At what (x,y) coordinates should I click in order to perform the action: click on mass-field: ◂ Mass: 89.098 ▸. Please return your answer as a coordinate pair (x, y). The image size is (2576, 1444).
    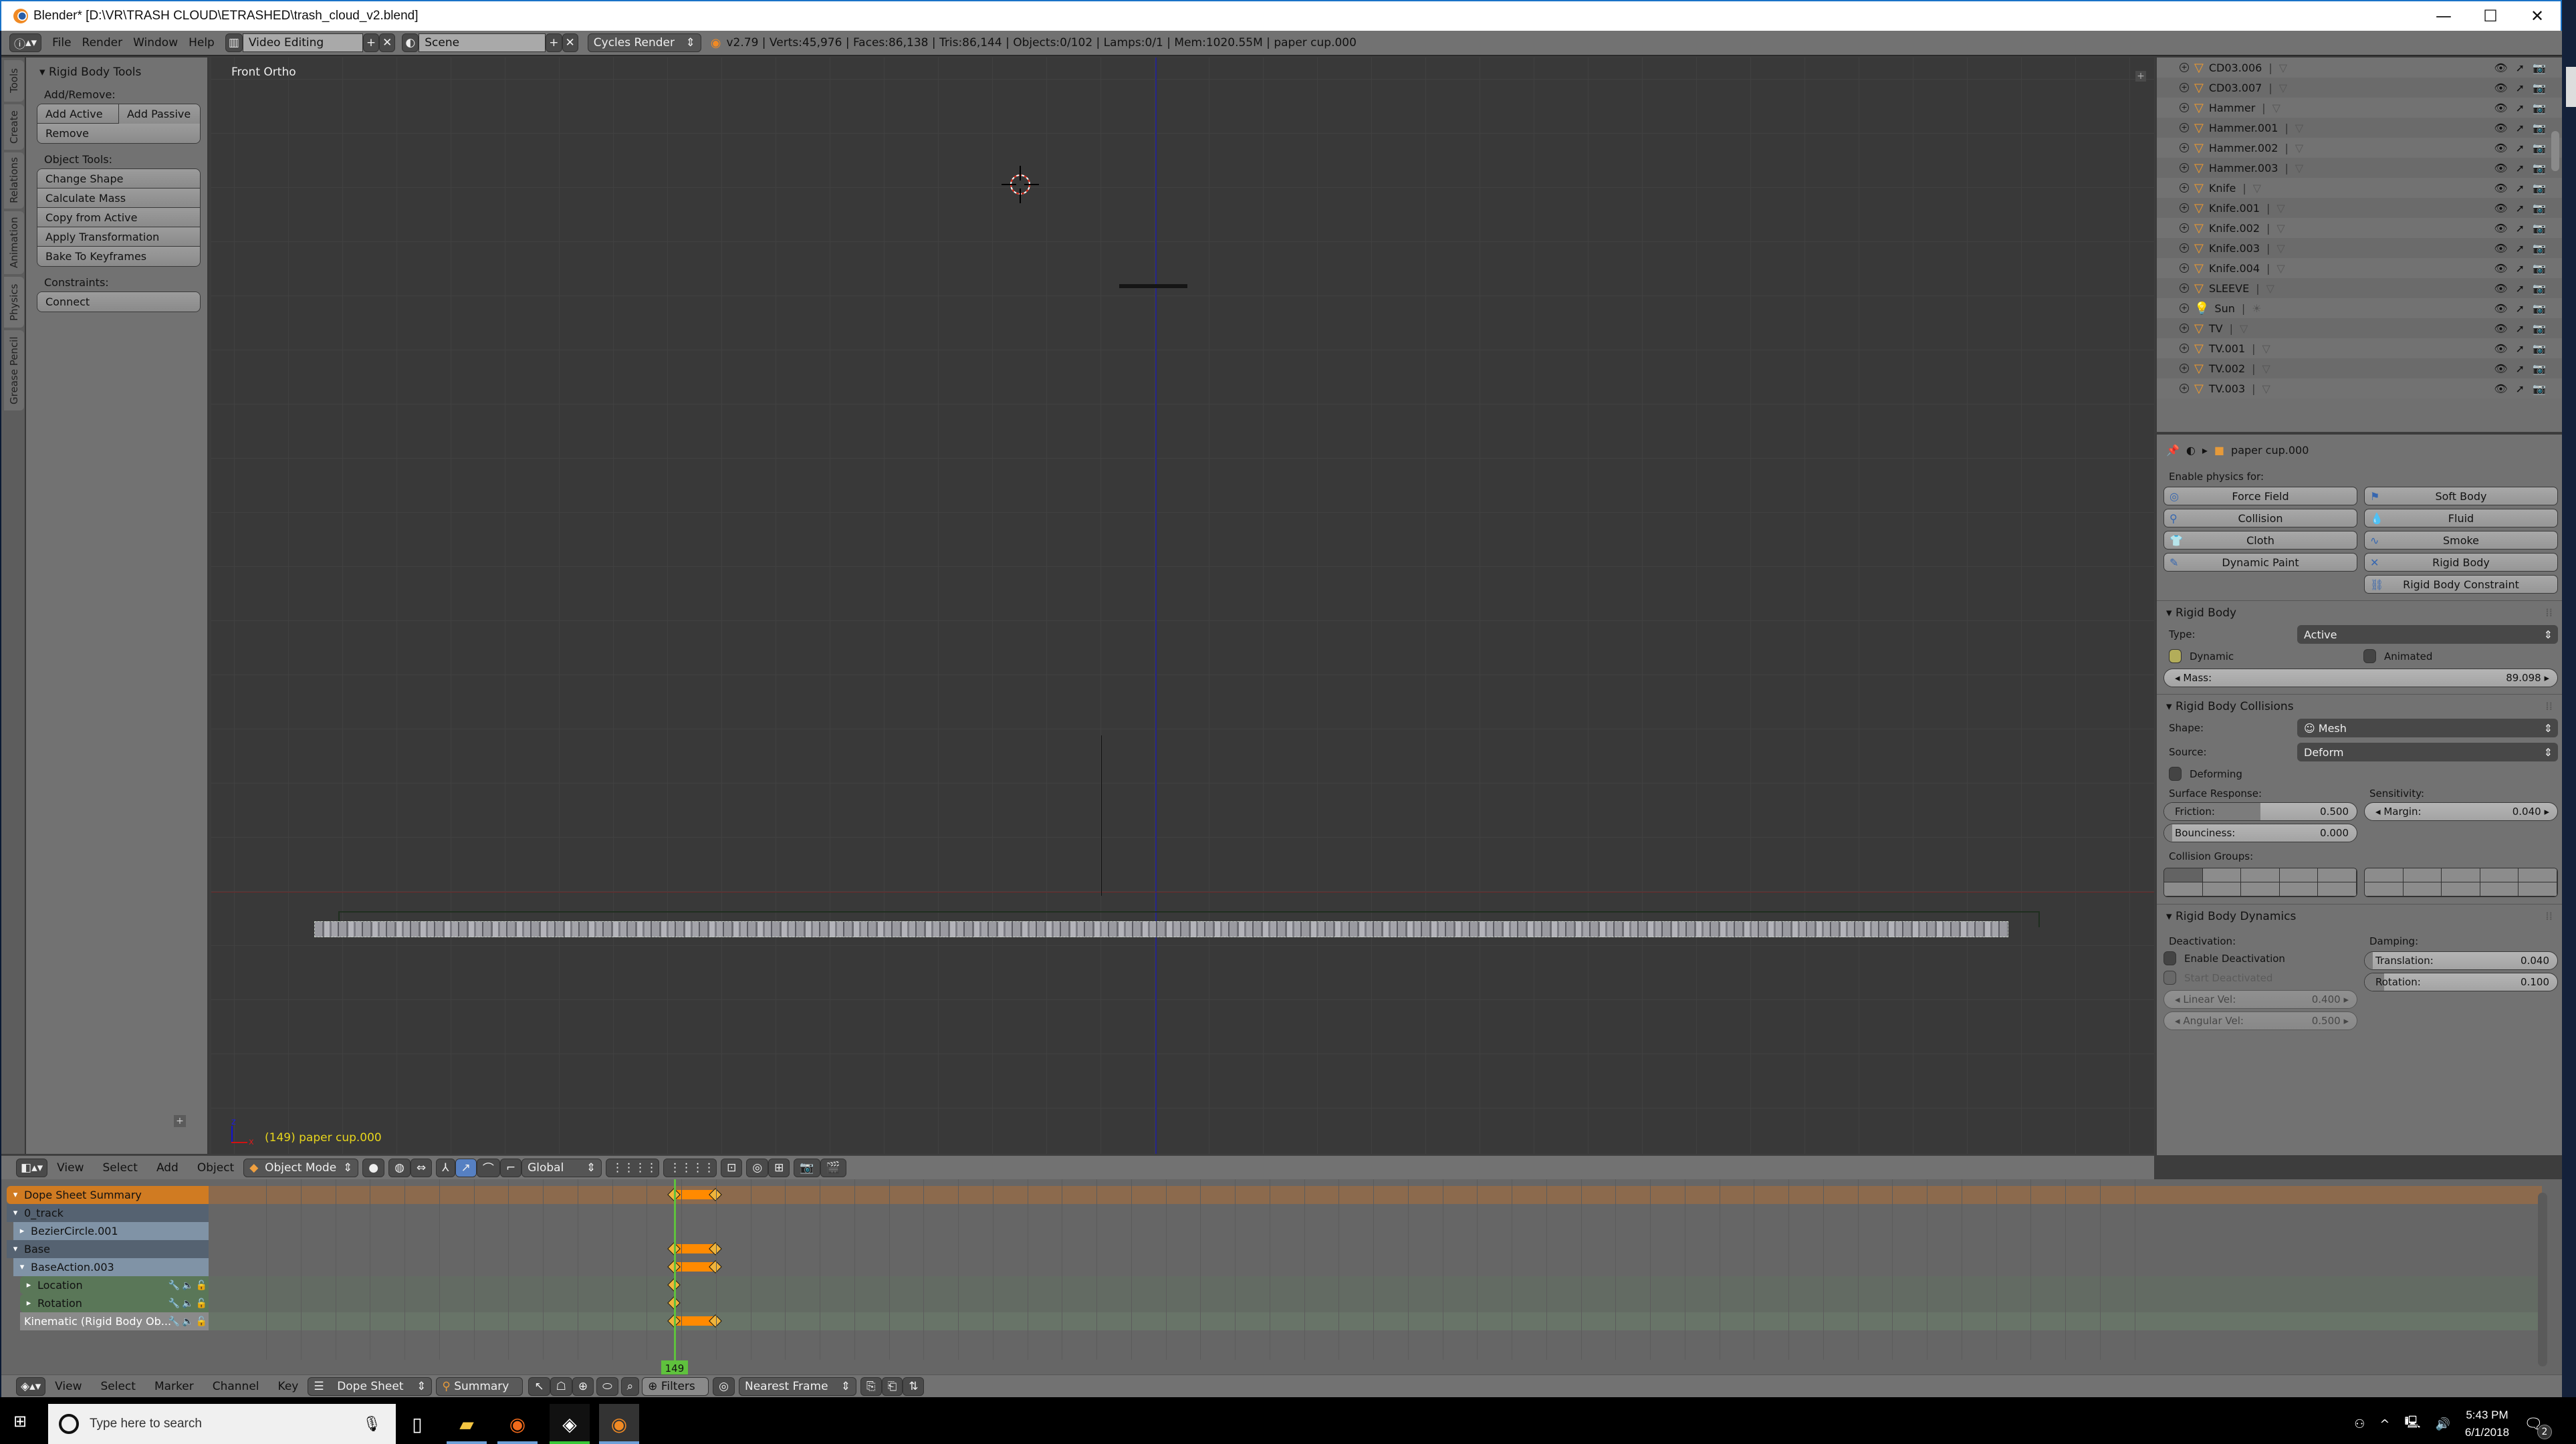
    Looking at the image, I should click on (2360, 678).